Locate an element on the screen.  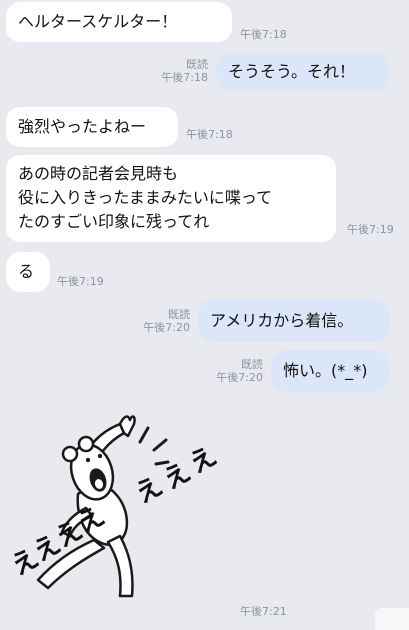
incoming-message: 強烈やったよねー is located at coordinates (92, 127).